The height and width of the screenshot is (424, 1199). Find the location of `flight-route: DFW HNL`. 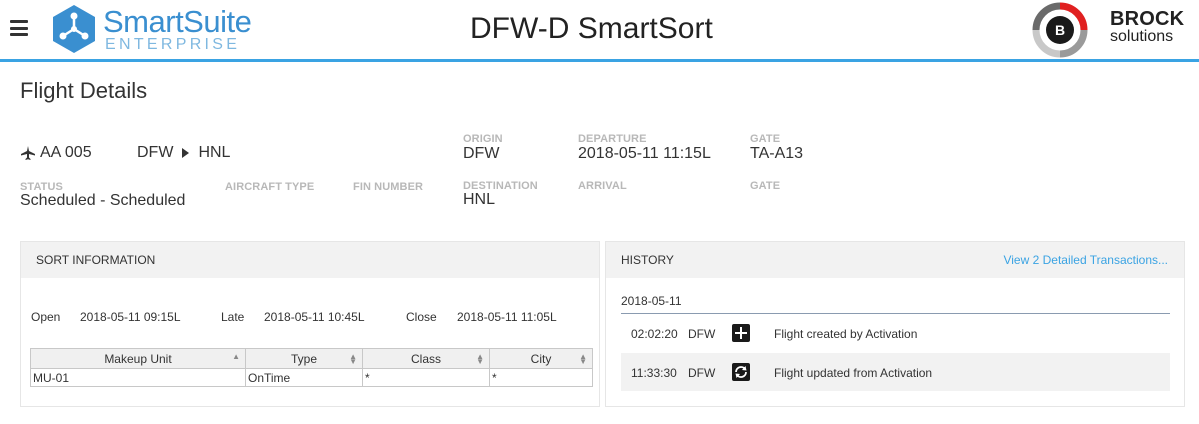

flight-route: DFW HNL is located at coordinates (183, 153).